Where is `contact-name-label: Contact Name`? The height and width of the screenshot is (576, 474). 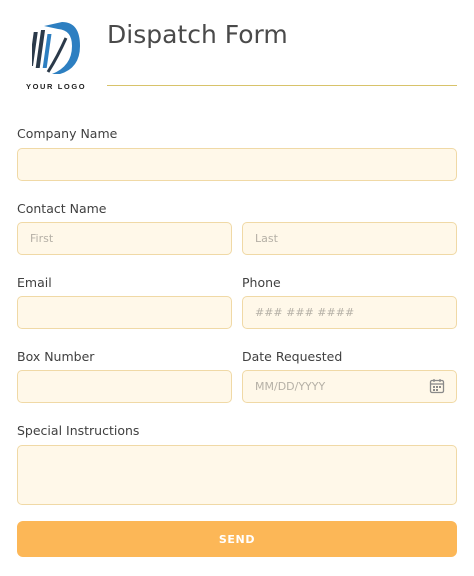
contact-name-label: Contact Name is located at coordinates (62, 208).